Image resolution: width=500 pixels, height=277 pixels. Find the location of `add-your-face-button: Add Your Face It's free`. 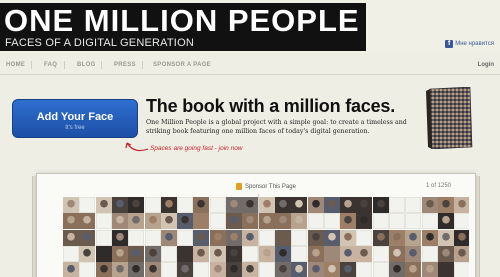

add-your-face-button: Add Your Face It's free is located at coordinates (75, 118).